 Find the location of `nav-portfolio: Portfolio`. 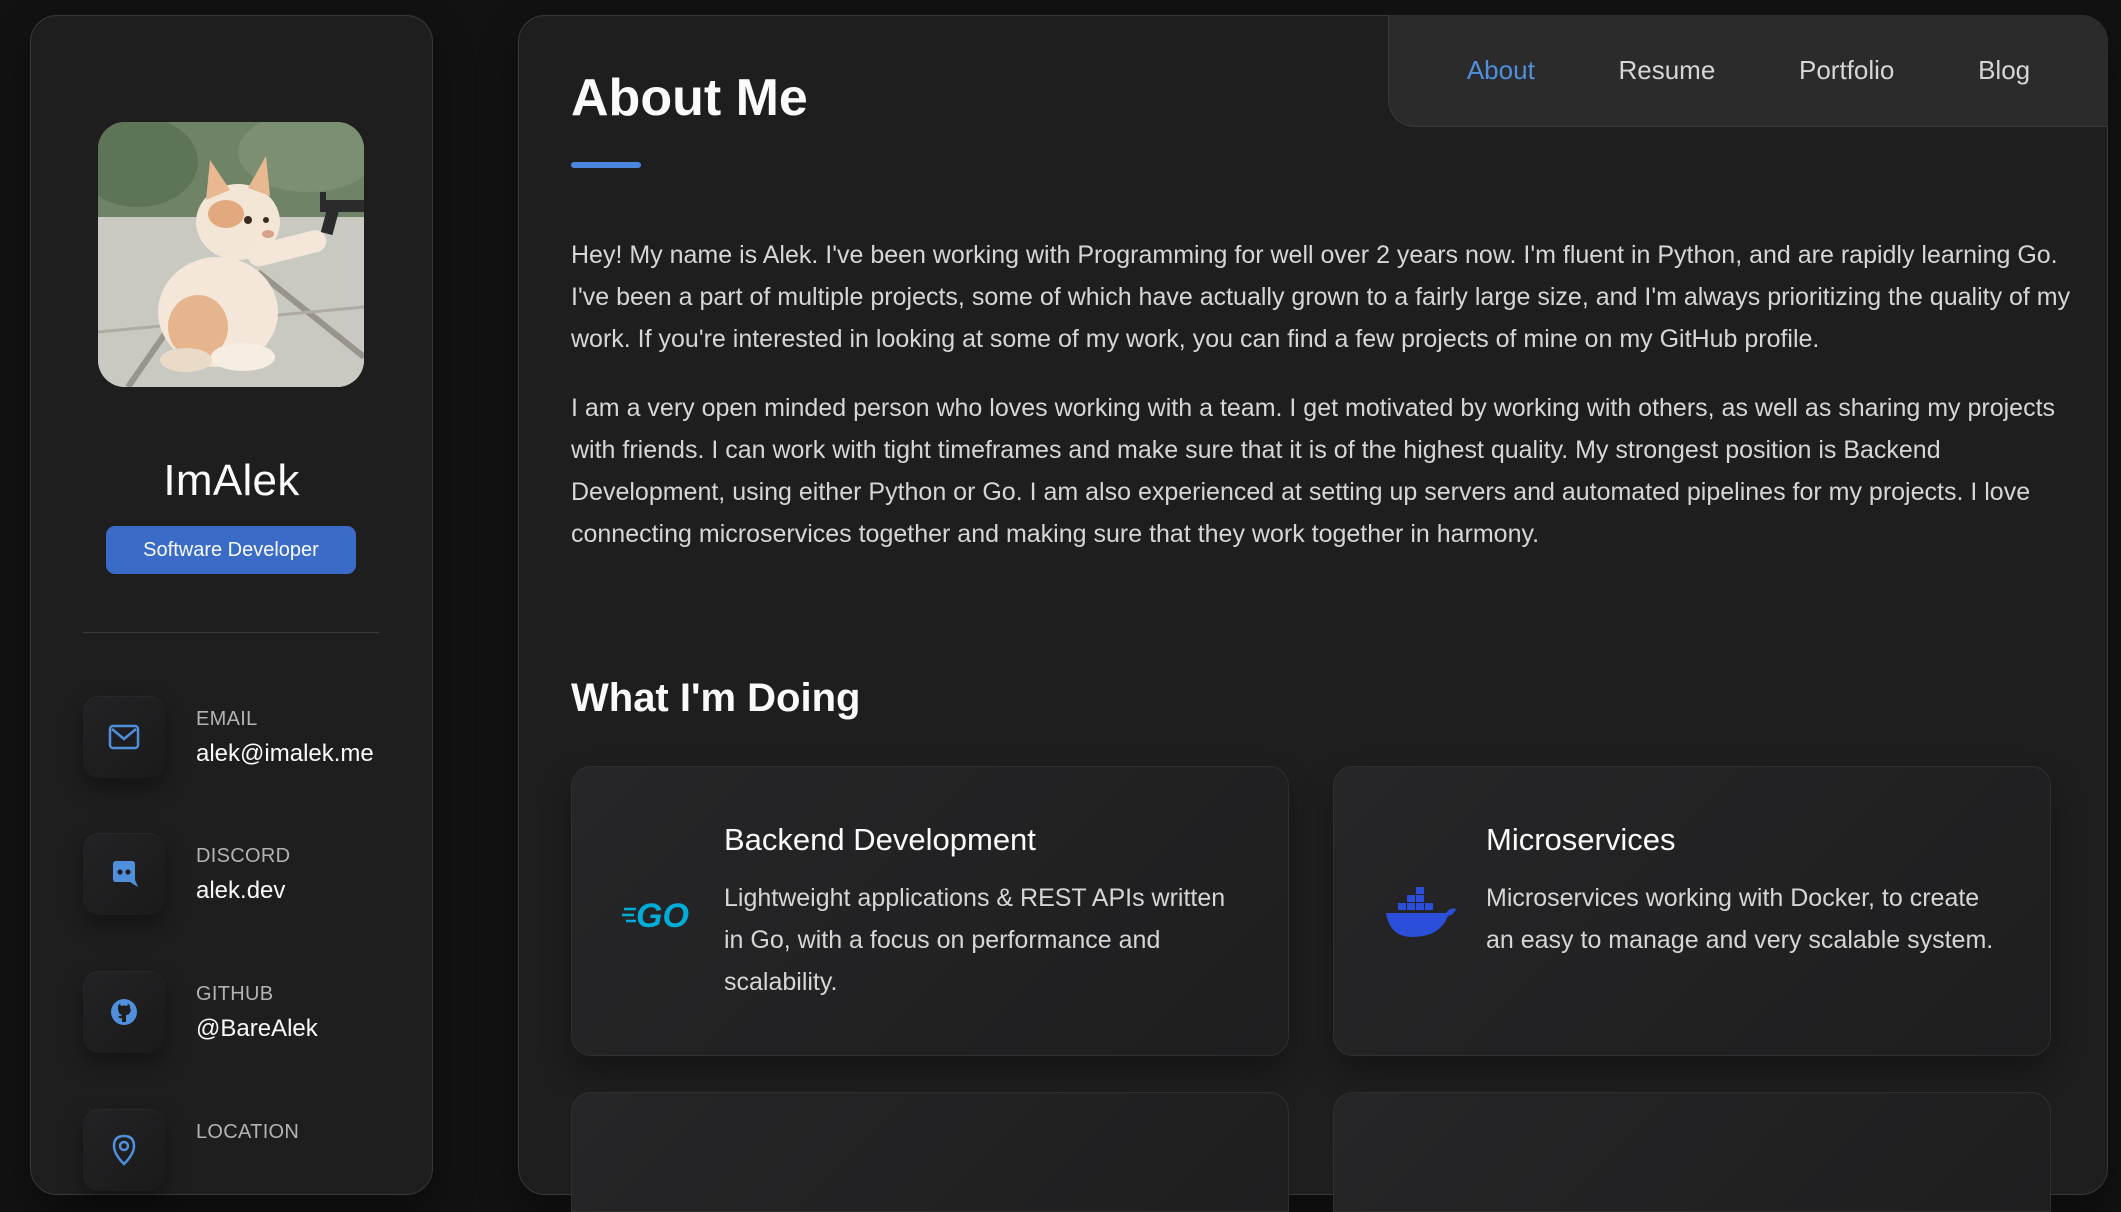

nav-portfolio: Portfolio is located at coordinates (1846, 70).